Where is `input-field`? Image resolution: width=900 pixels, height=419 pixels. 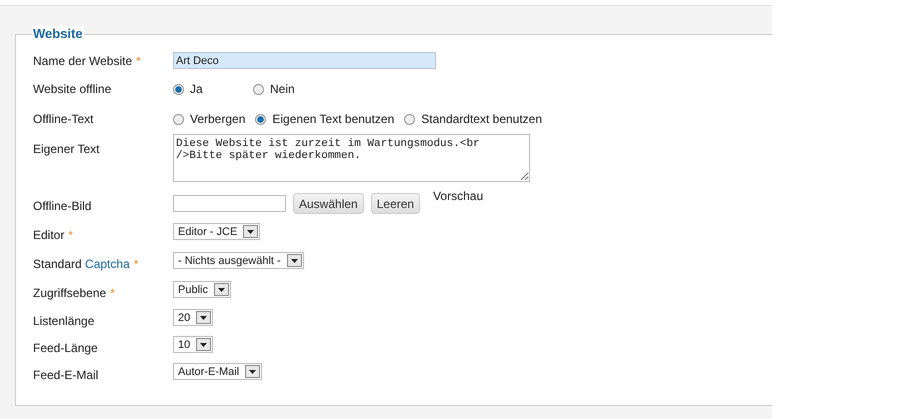
input-field is located at coordinates (229, 203).